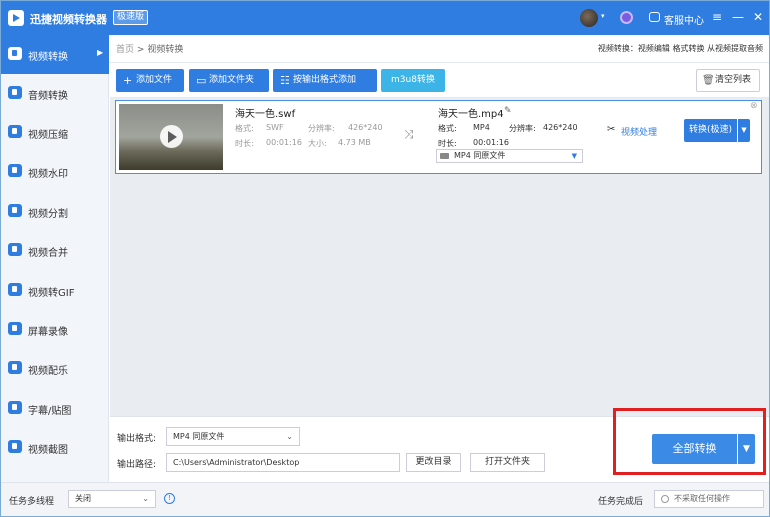 Image resolution: width=770 pixels, height=517 pixels. What do you see at coordinates (48, 332) in the screenshot?
I see `sidebar-item-label: 屏幕录像` at bounding box center [48, 332].